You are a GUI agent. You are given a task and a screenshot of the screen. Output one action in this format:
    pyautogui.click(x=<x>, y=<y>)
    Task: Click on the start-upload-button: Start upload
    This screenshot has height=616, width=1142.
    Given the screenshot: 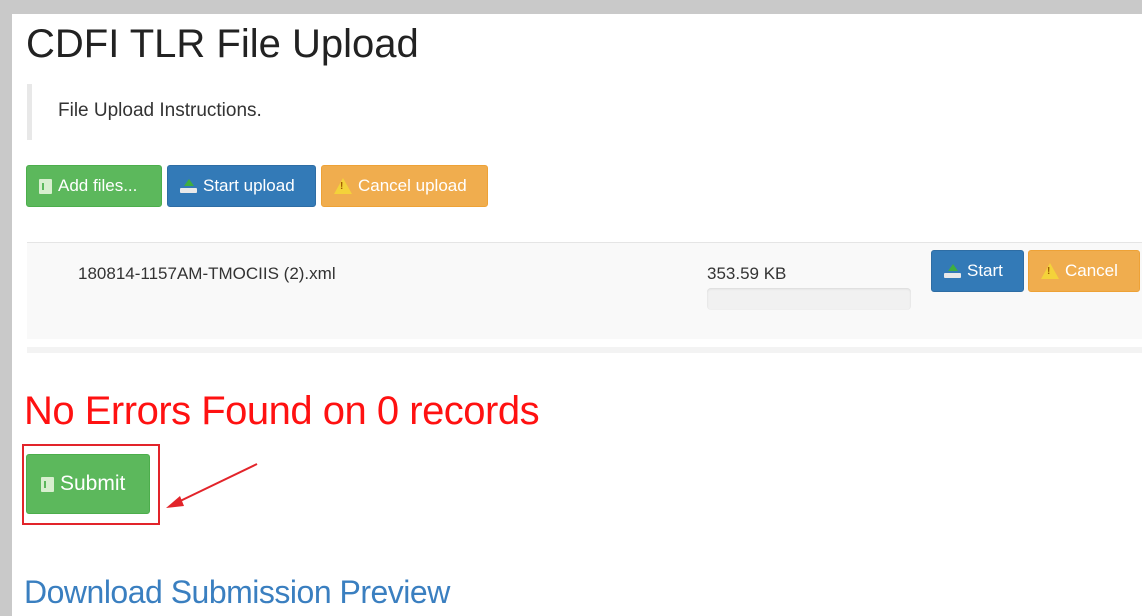 What is the action you would take?
    pyautogui.click(x=241, y=186)
    